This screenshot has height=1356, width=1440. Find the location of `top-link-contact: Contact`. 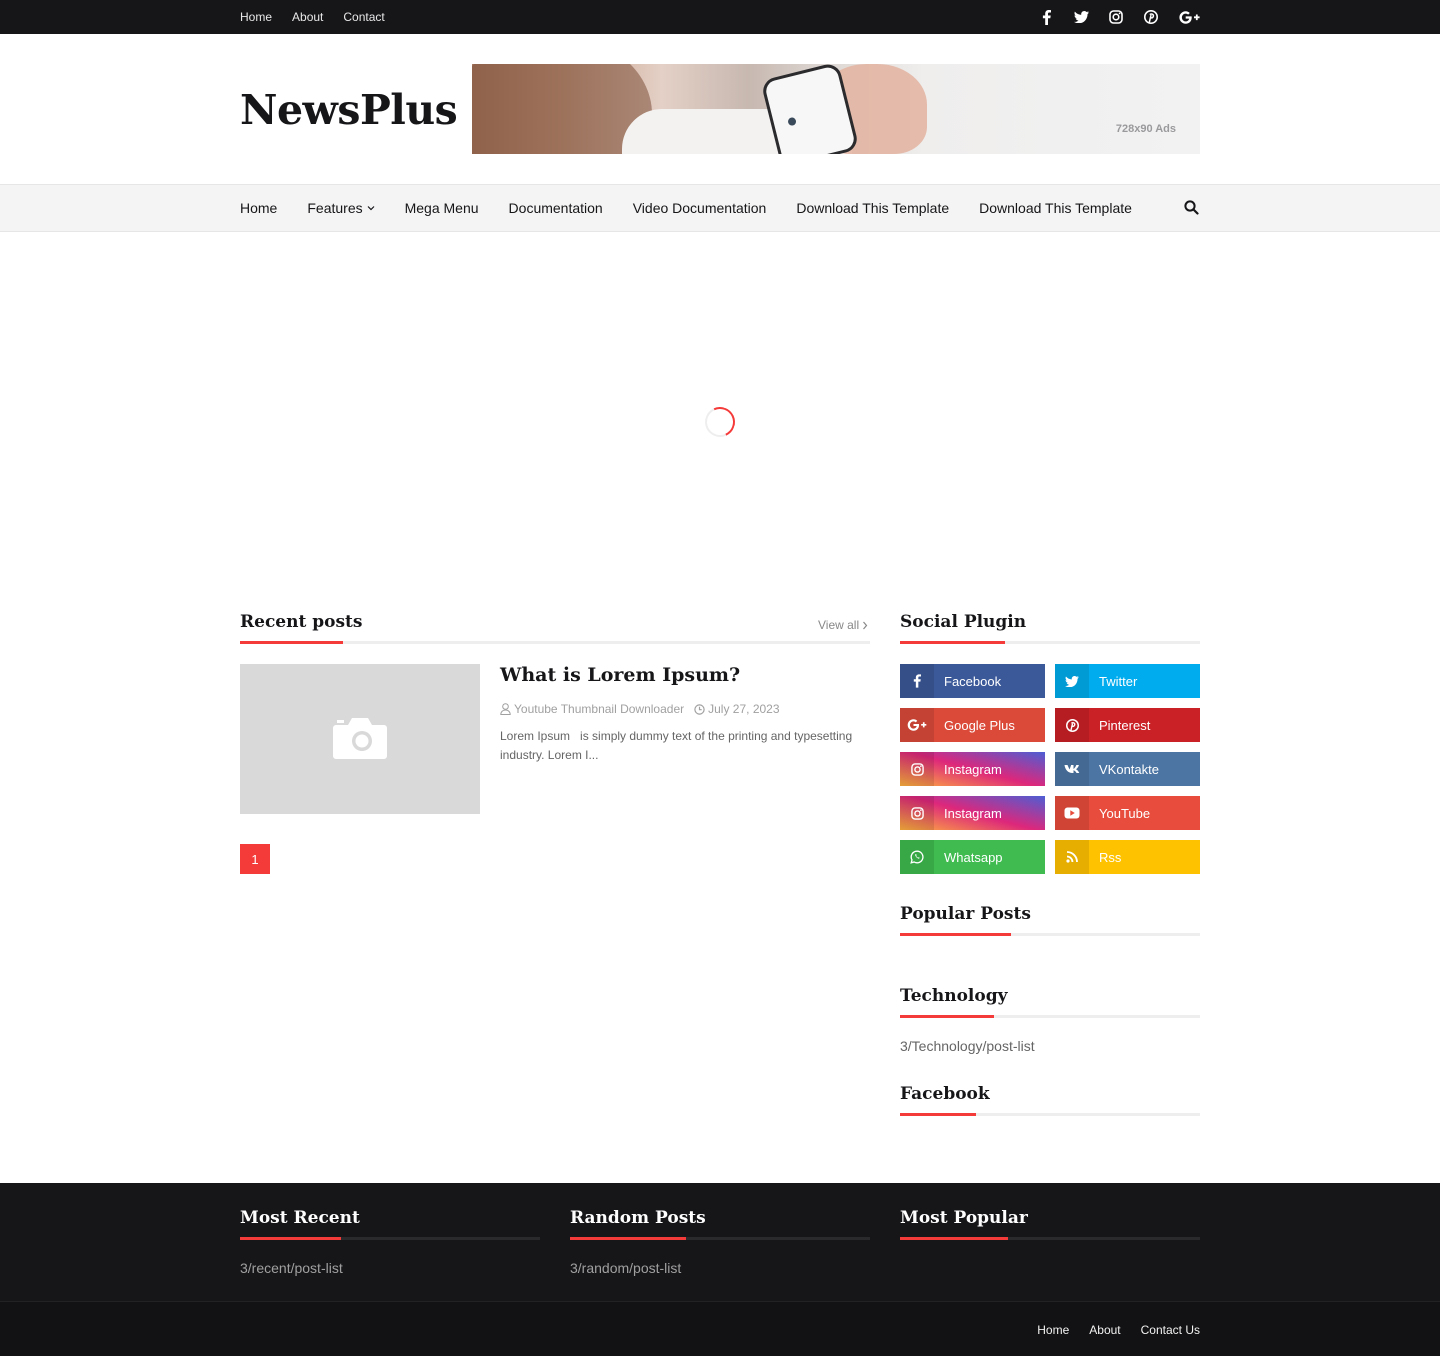

top-link-contact: Contact is located at coordinates (363, 17).